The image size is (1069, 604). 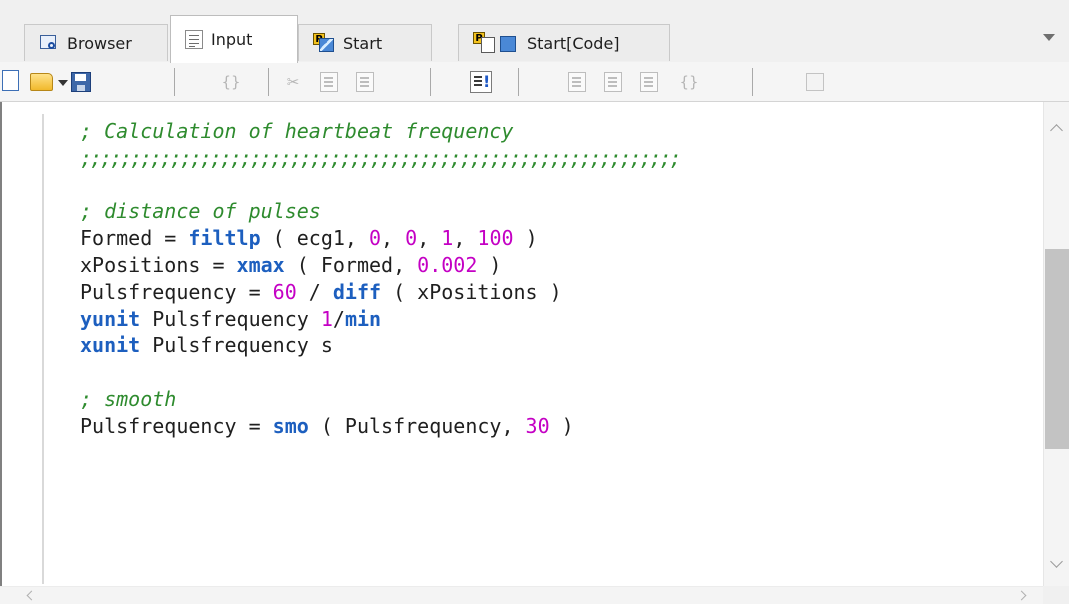 I want to click on code-line: yunit Pulsfrequency 1/min, so click(x=550, y=319).